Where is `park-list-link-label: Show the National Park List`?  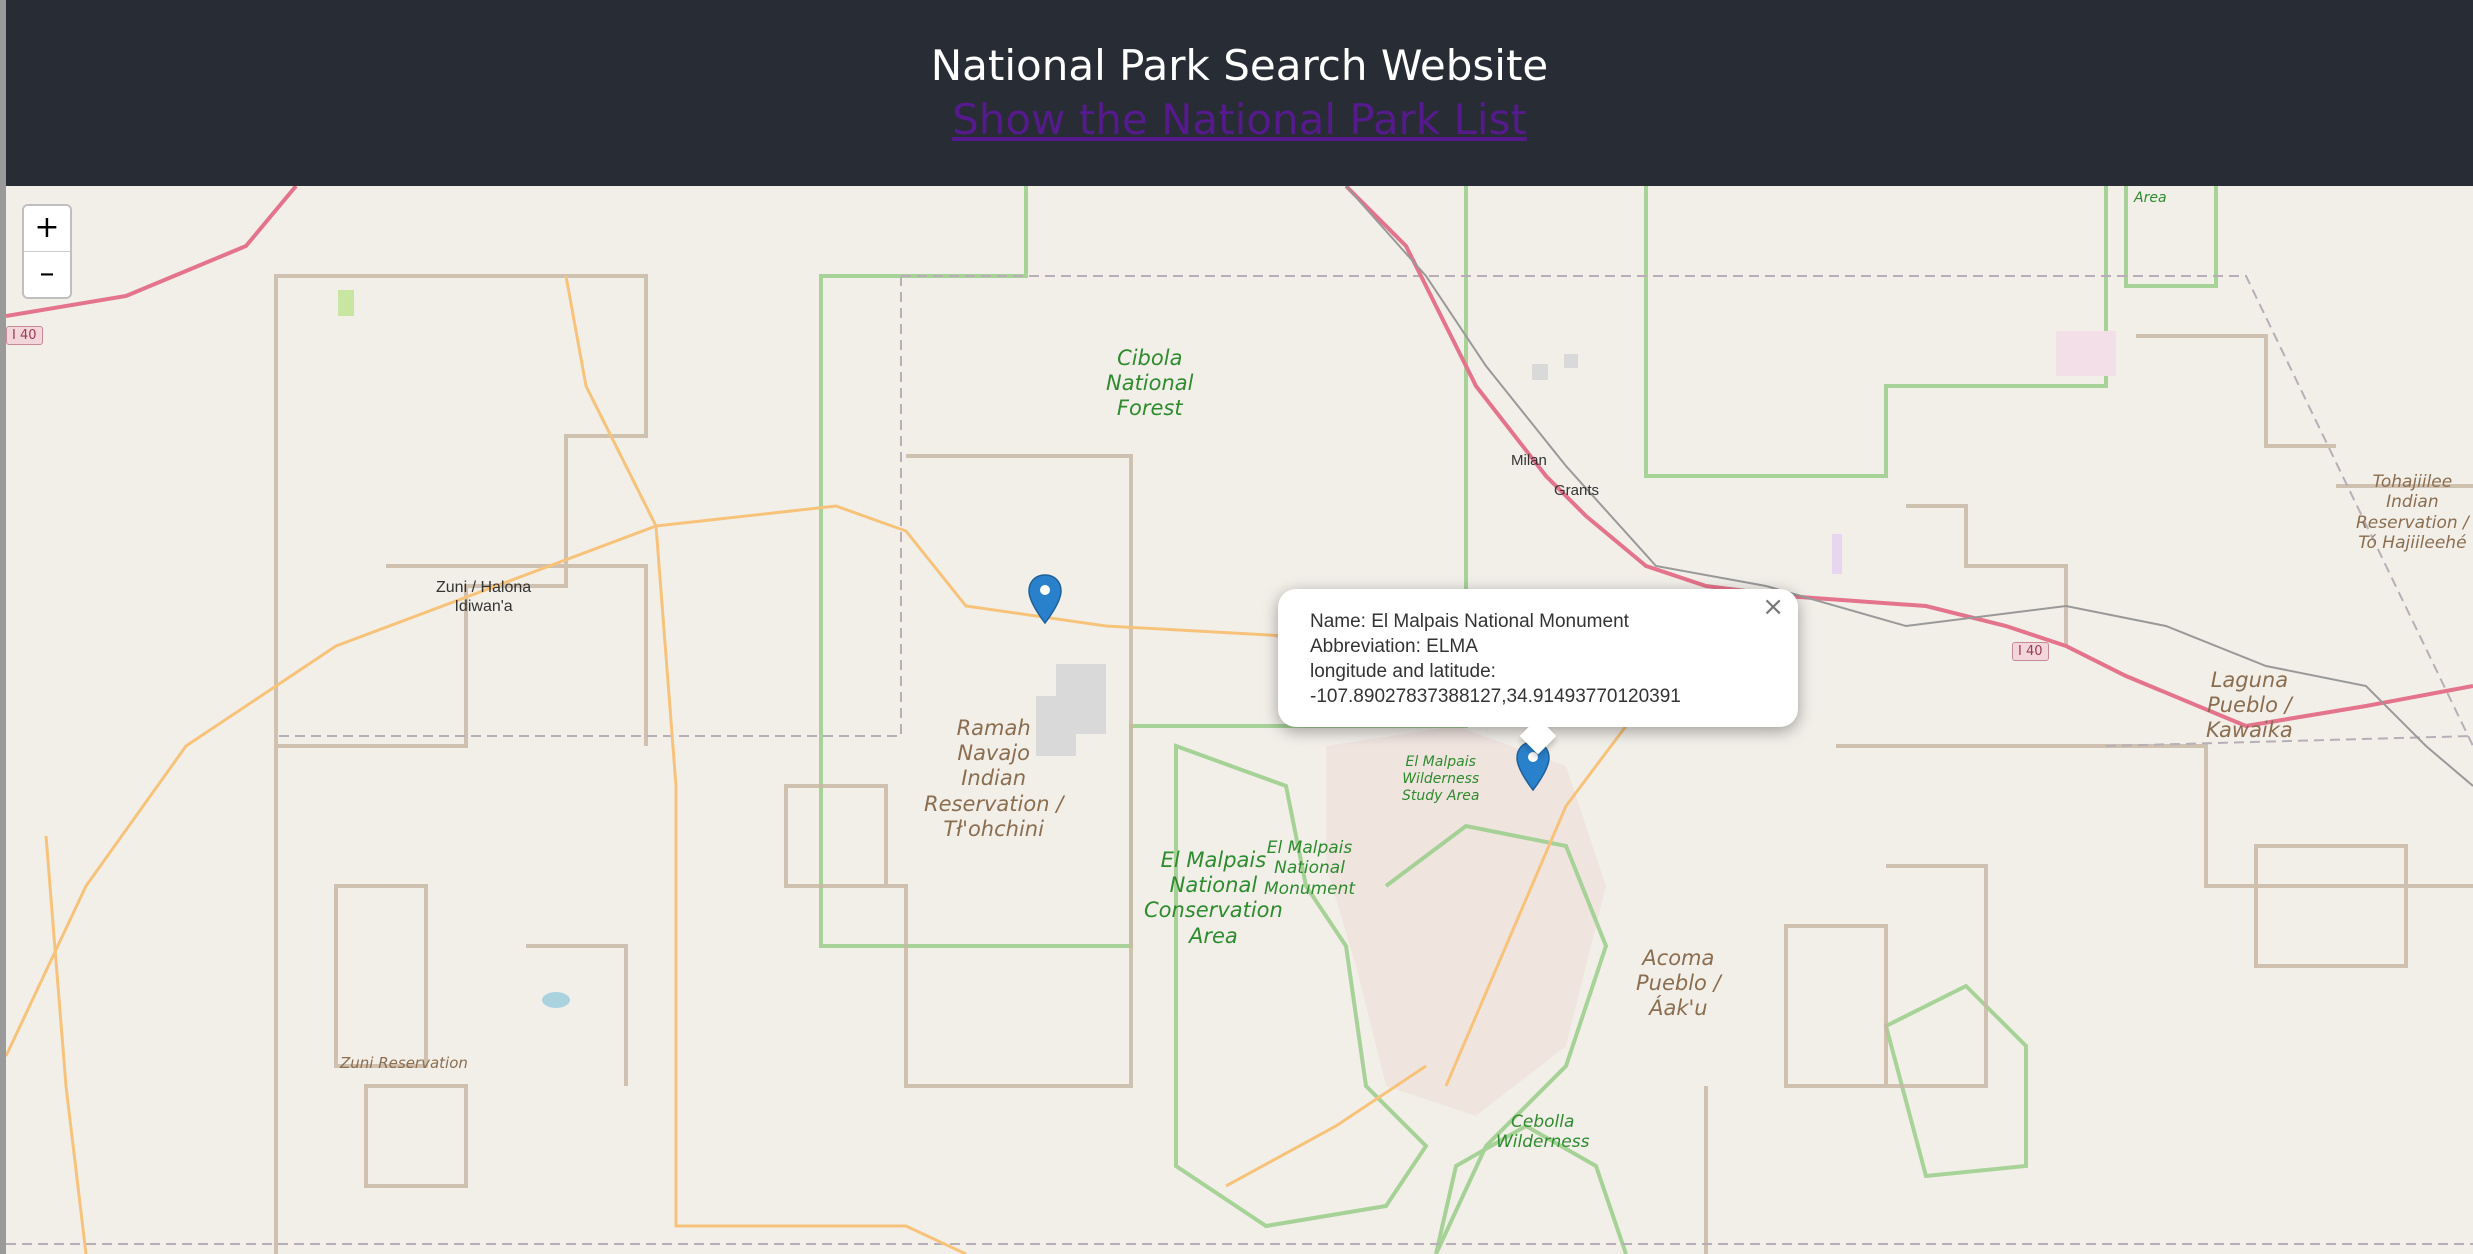 park-list-link-label: Show the National Park List is located at coordinates (1239, 119).